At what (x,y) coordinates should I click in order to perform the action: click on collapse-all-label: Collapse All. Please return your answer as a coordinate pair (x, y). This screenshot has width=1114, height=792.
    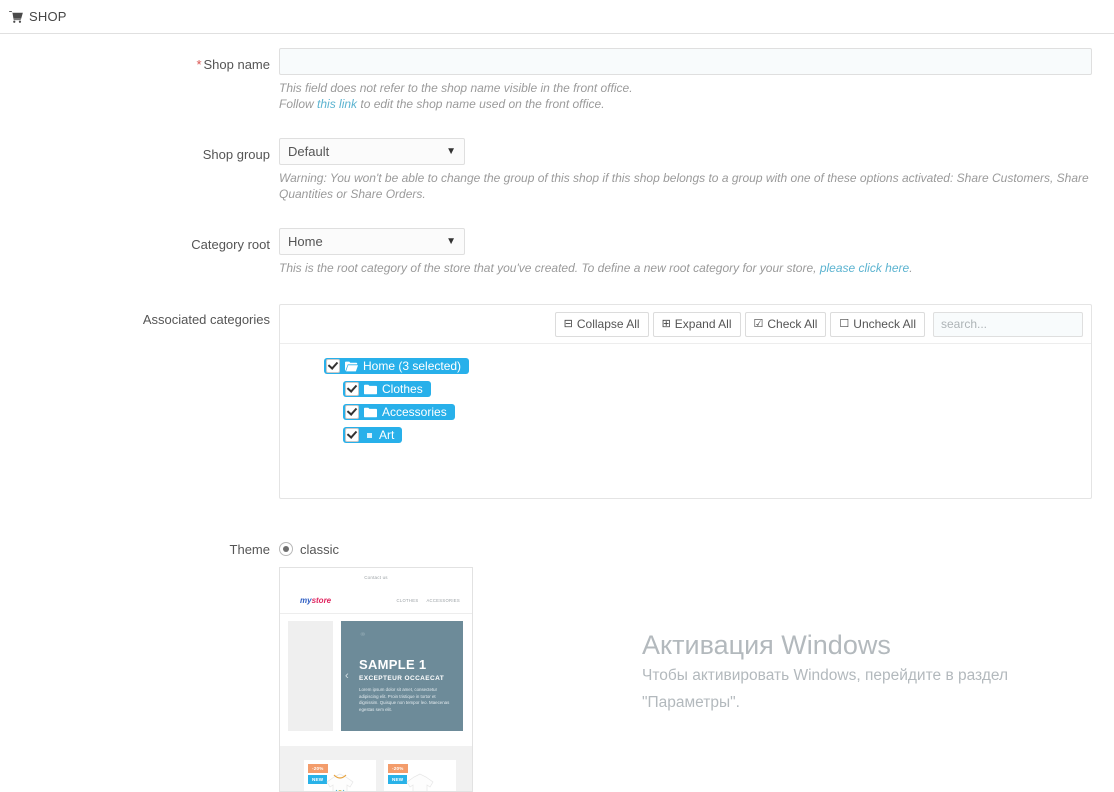
    Looking at the image, I should click on (608, 324).